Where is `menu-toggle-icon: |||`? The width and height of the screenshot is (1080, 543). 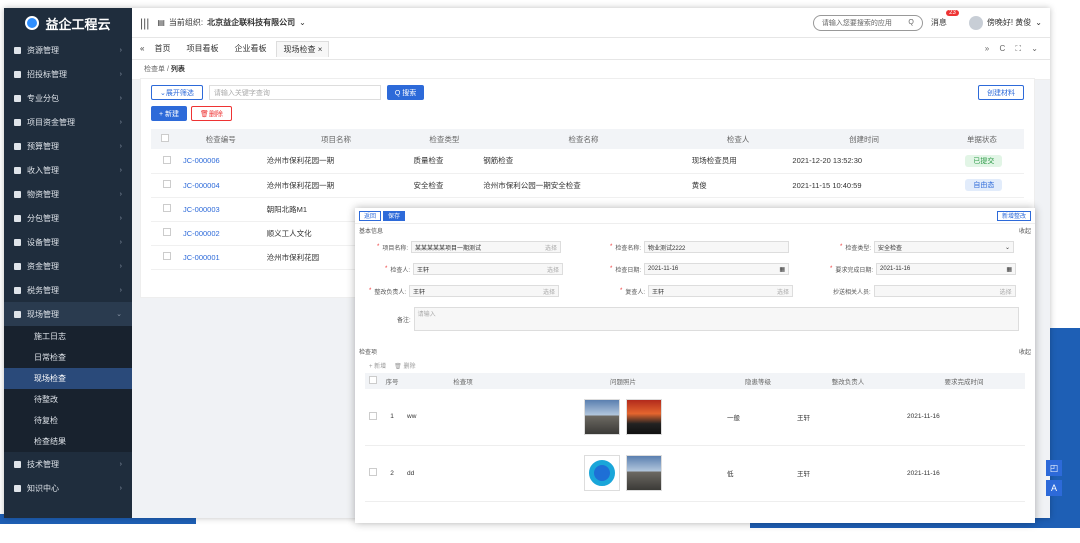
menu-toggle-icon: ||| is located at coordinates (144, 23).